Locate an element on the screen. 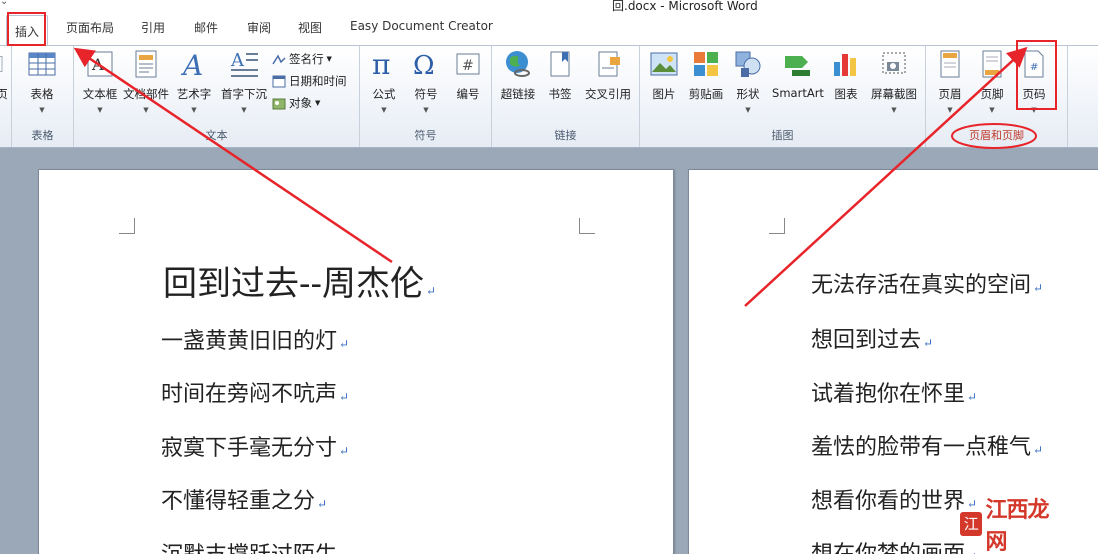 The height and width of the screenshot is (554, 1098). group-tables: 表格 ▼ 表格 is located at coordinates (43, 96).